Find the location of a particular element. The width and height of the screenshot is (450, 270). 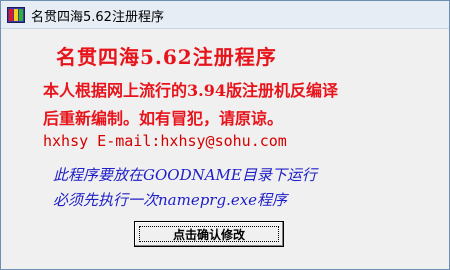

window-title: 名贯四海5.62注册程序 is located at coordinates (97, 17).